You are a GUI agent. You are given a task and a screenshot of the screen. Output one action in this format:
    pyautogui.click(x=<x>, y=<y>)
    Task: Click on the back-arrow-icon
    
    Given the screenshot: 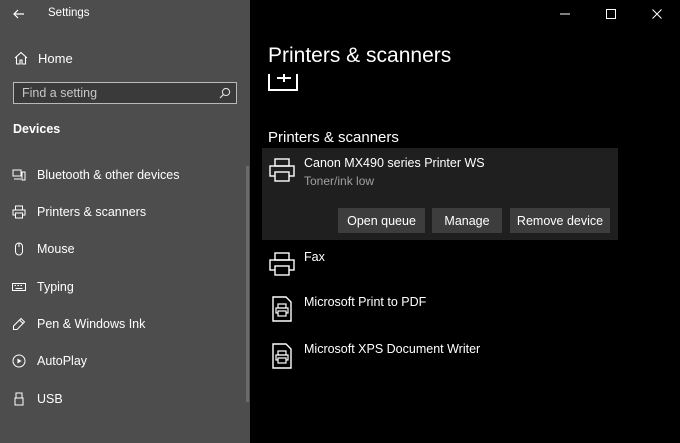 What is the action you would take?
    pyautogui.click(x=18, y=14)
    